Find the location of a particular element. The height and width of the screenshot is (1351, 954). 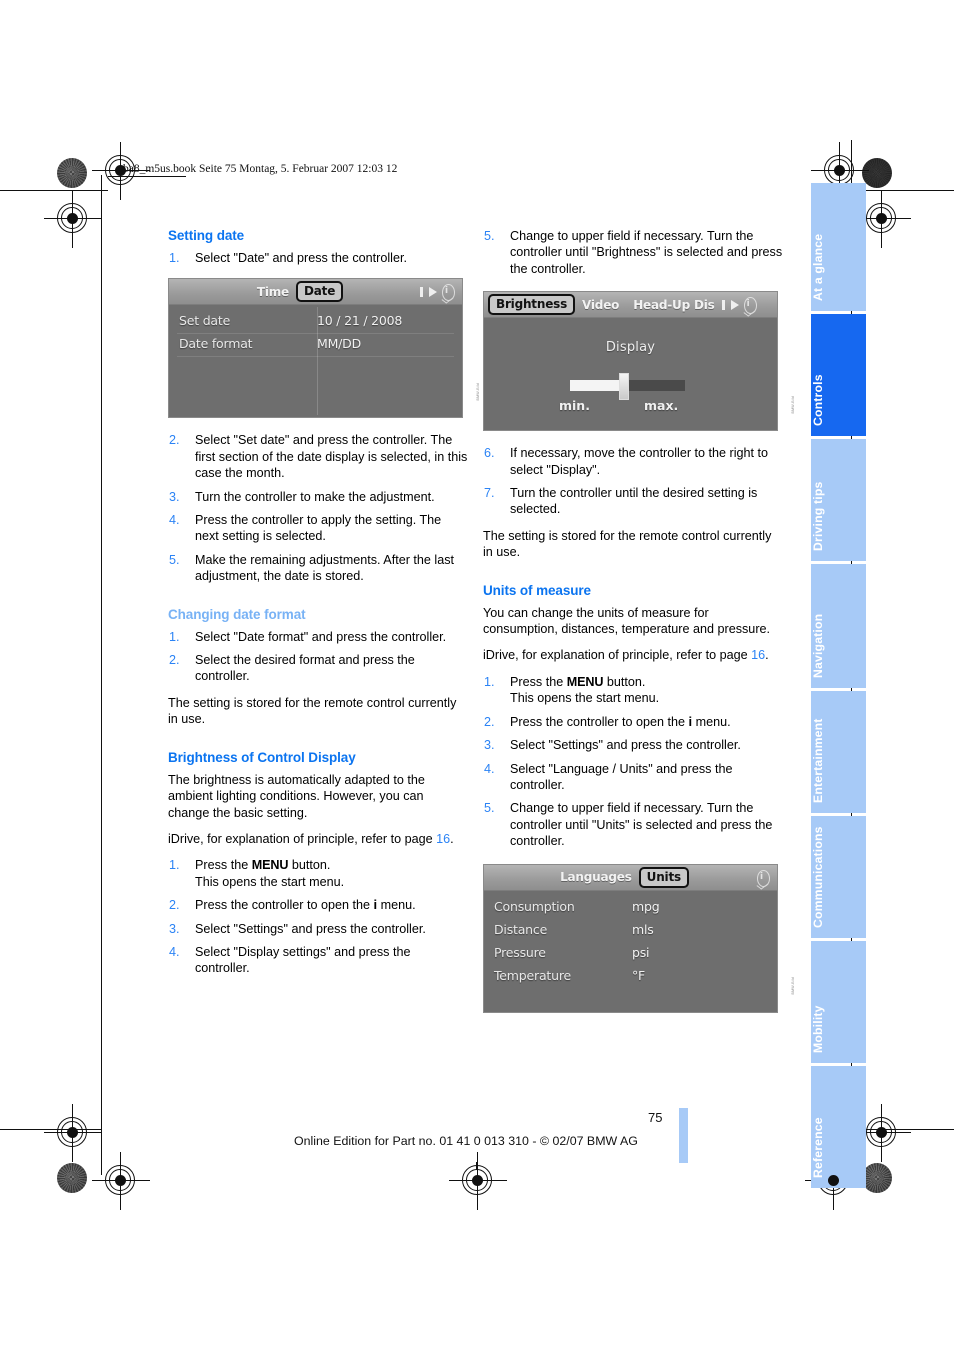

step-text: Select "Date" and press the controller. is located at coordinates (301, 258).